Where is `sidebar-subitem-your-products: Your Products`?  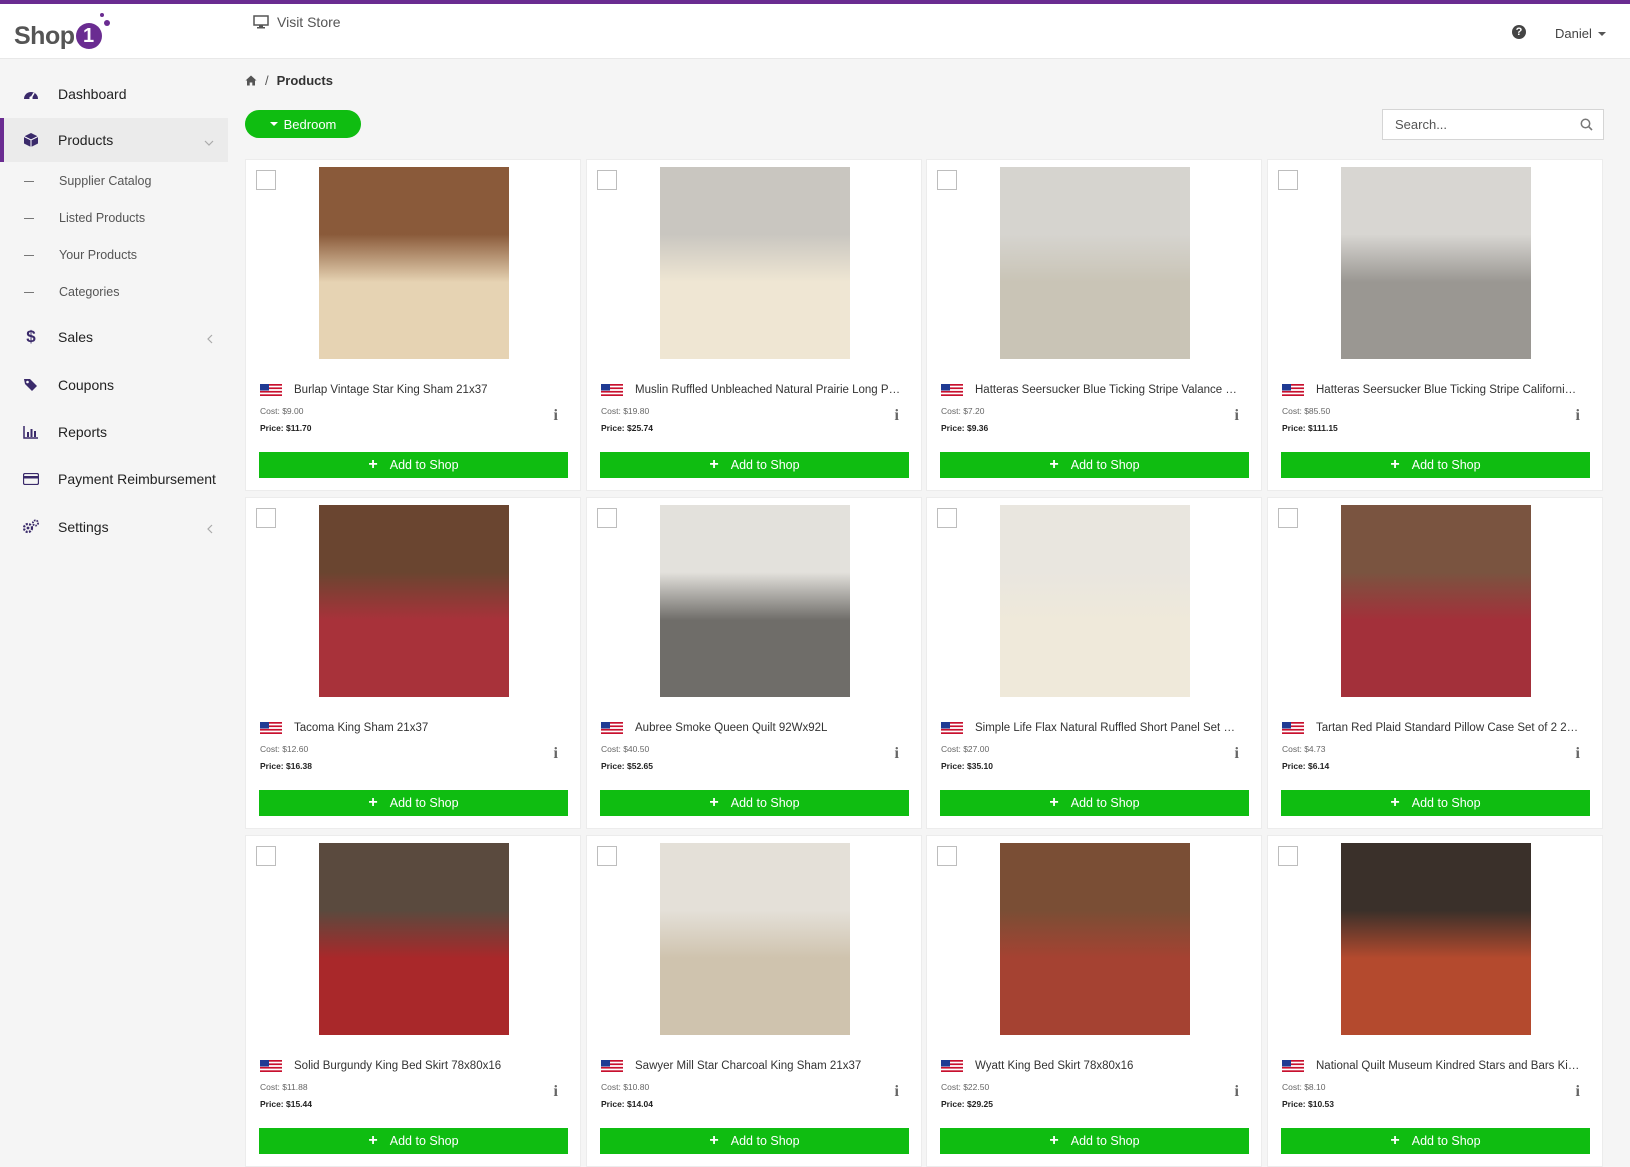 sidebar-subitem-your-products: Your Products is located at coordinates (80, 255).